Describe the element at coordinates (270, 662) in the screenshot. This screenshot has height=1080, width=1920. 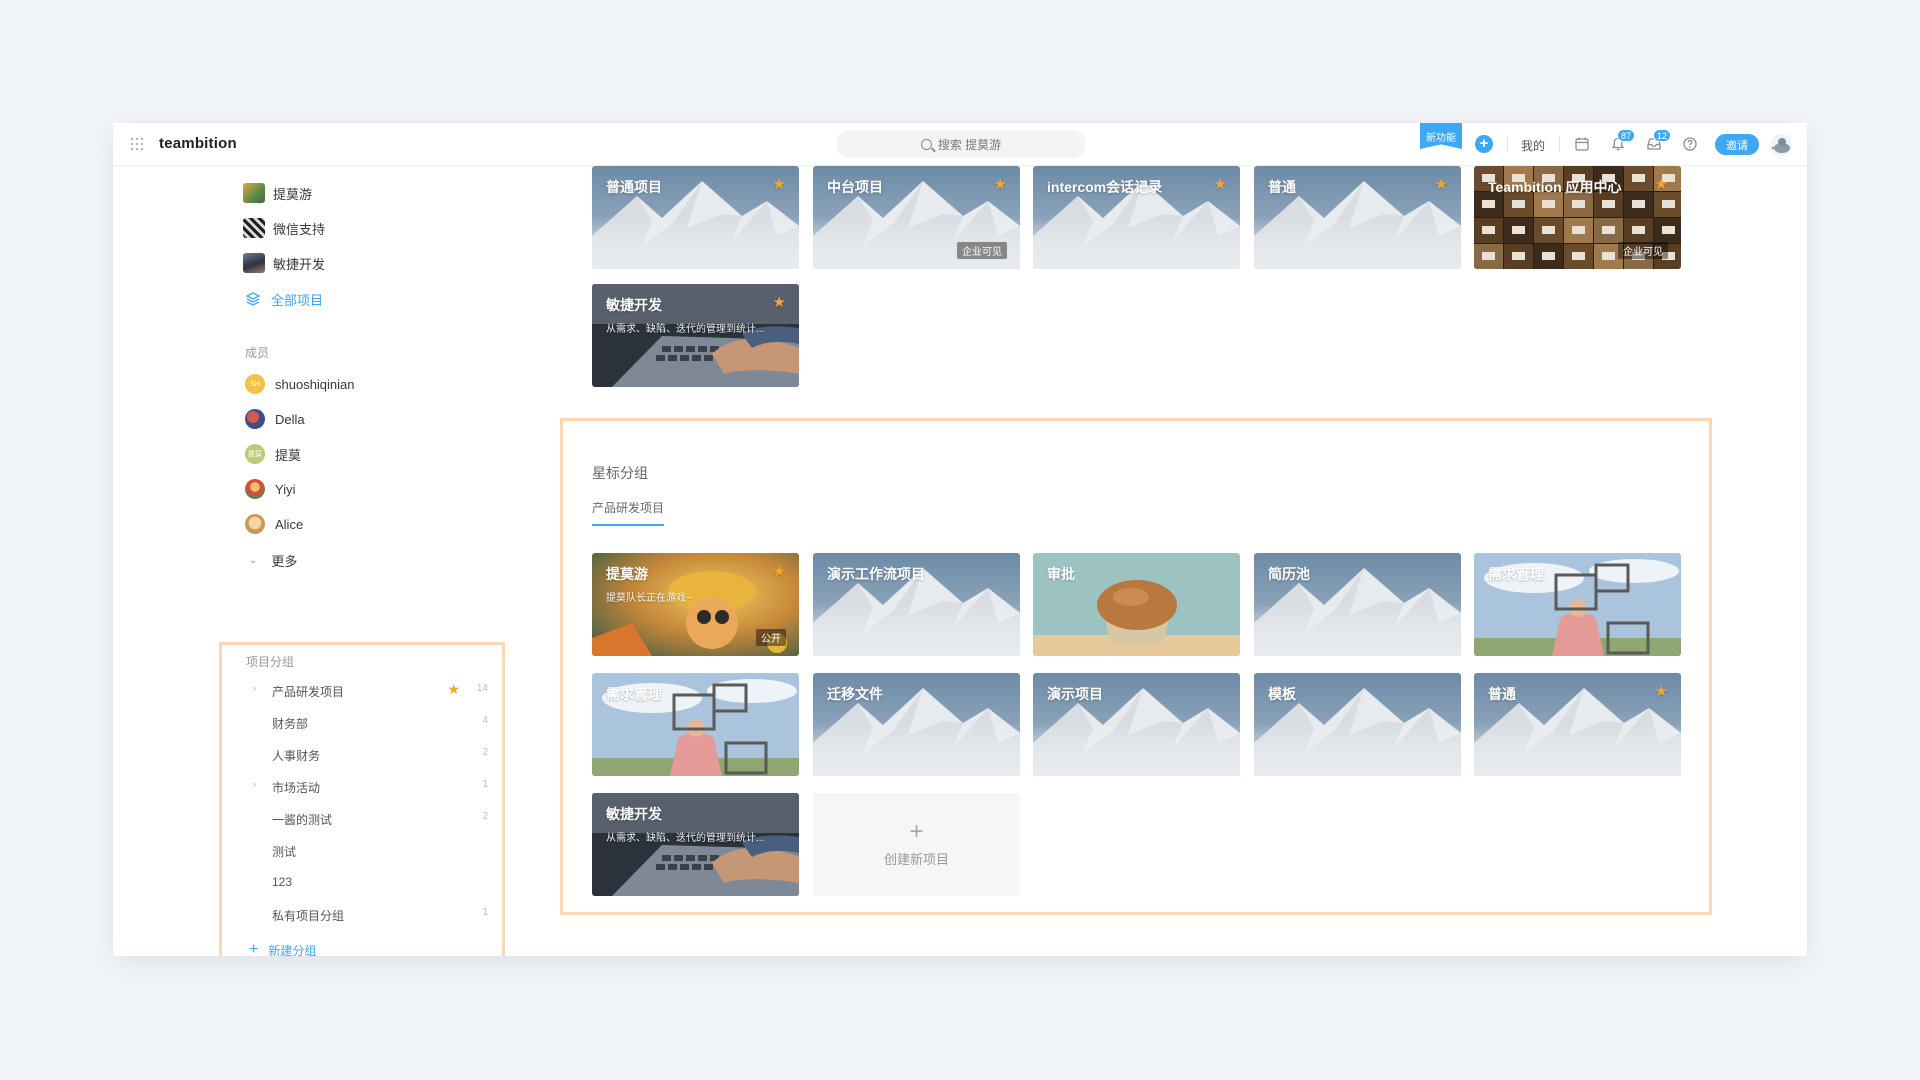
I see `project-groups-heading: 项目分组` at that location.